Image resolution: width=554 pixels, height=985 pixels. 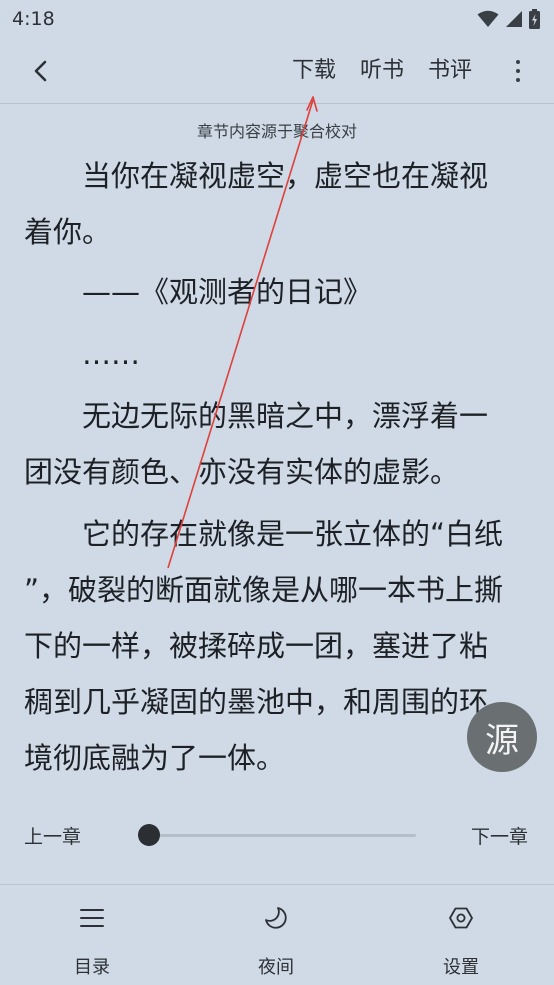 I want to click on reader-toolbar: 下载 听书 书评, so click(x=277, y=71).